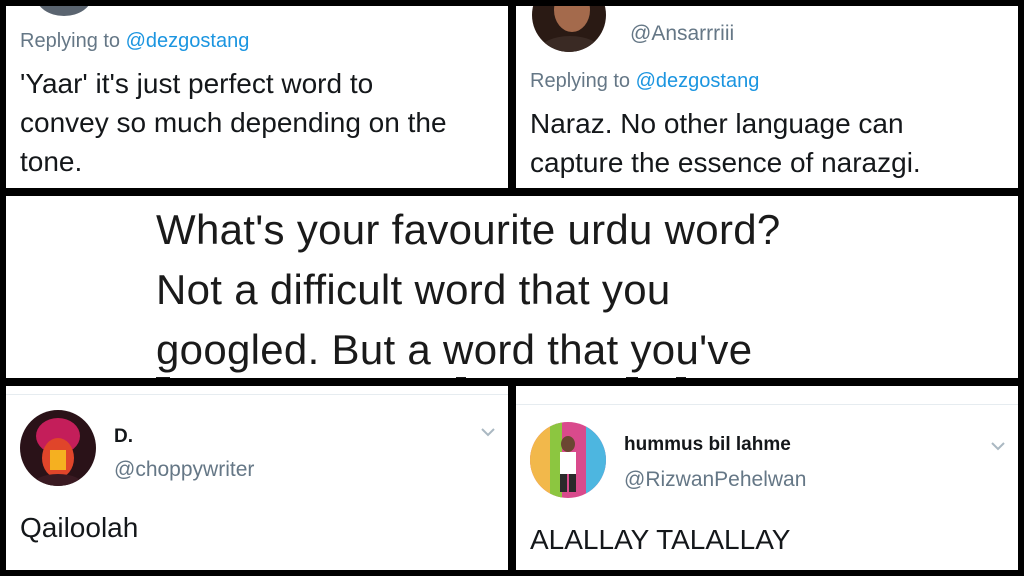 The height and width of the screenshot is (576, 1024). What do you see at coordinates (197, 83) in the screenshot?
I see `tweet-text-line: 'Yaar' it's just perfect word to` at bounding box center [197, 83].